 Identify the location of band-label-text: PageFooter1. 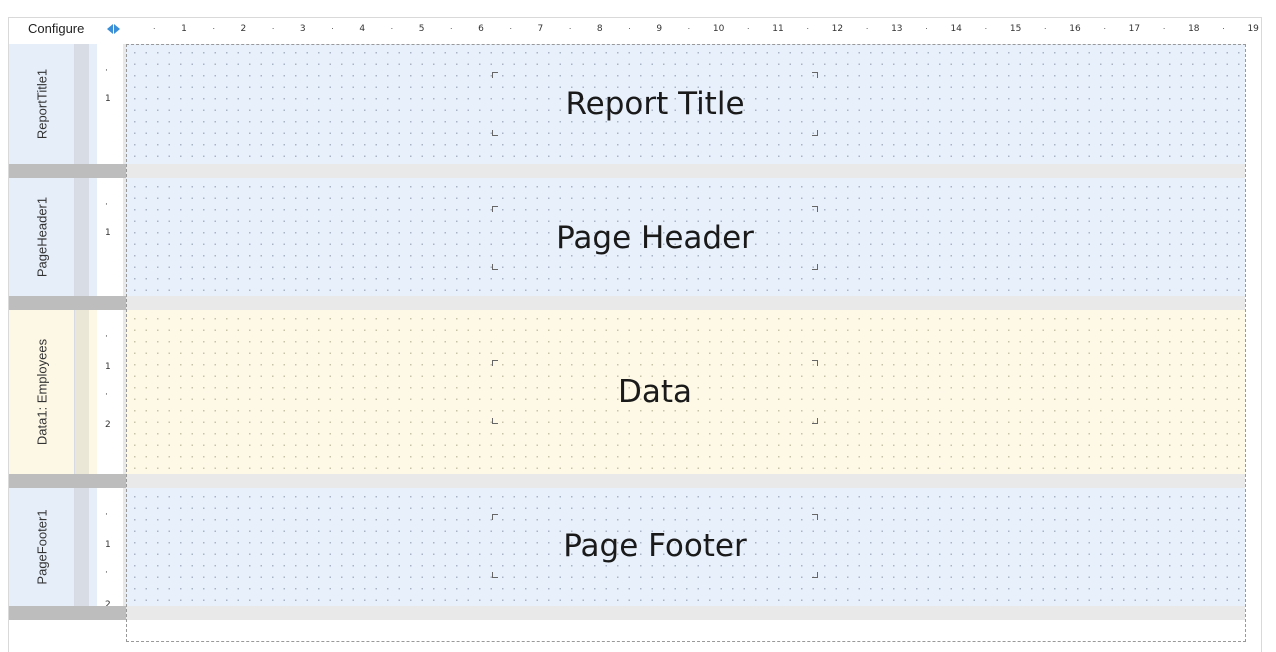
(41, 547).